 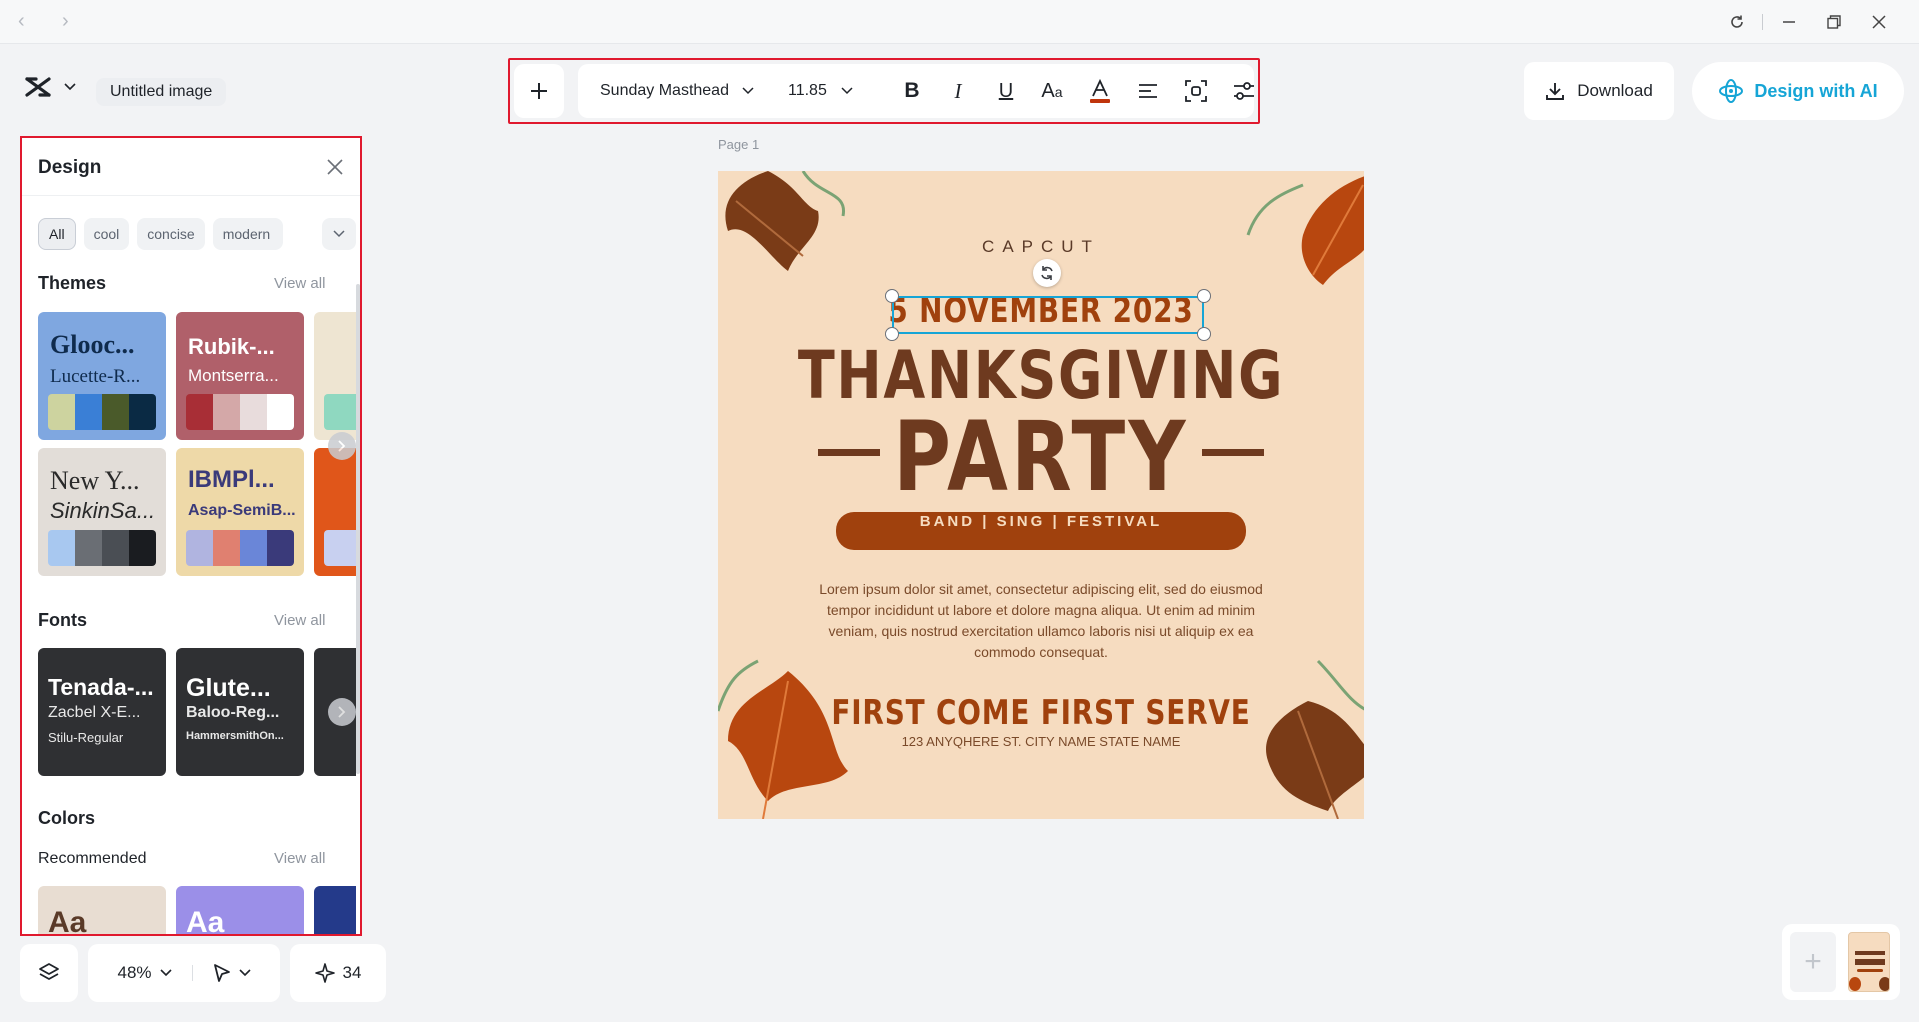 I want to click on rotate-handle, so click(x=1047, y=273).